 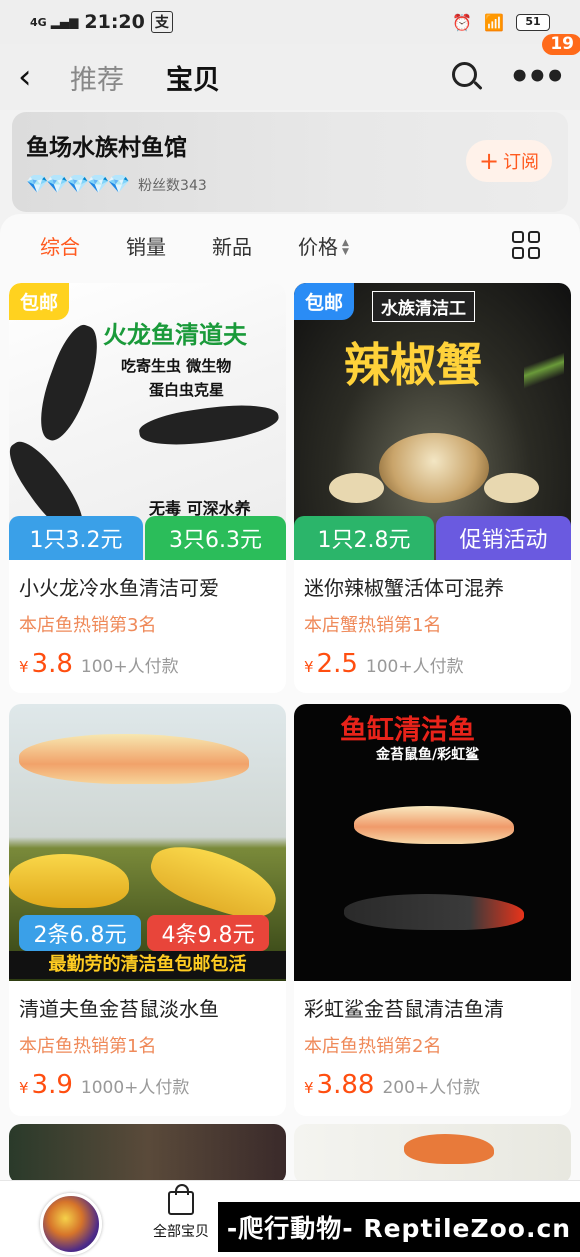 What do you see at coordinates (290, 245) in the screenshot?
I see `sort-bar: 综合 销量 新品 价格 ▲ ▼` at bounding box center [290, 245].